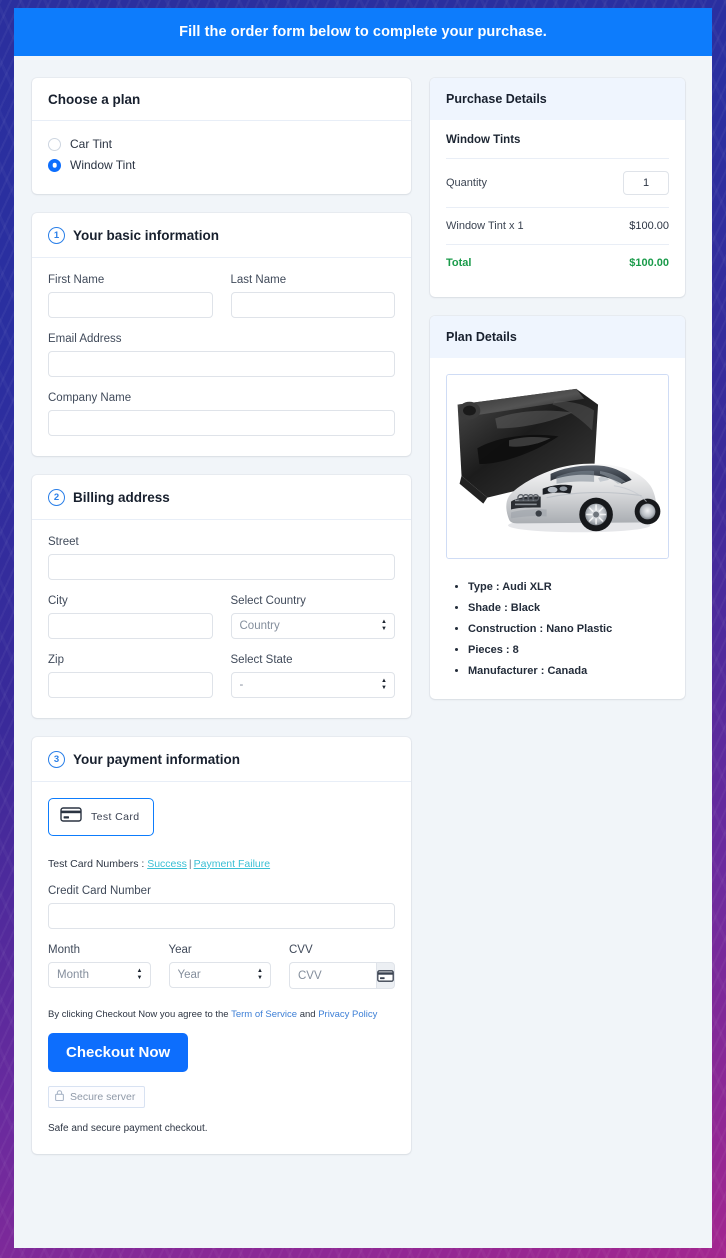 The image size is (726, 1258). I want to click on plan-spec-item: Manufacturer : Canada, so click(568, 671).